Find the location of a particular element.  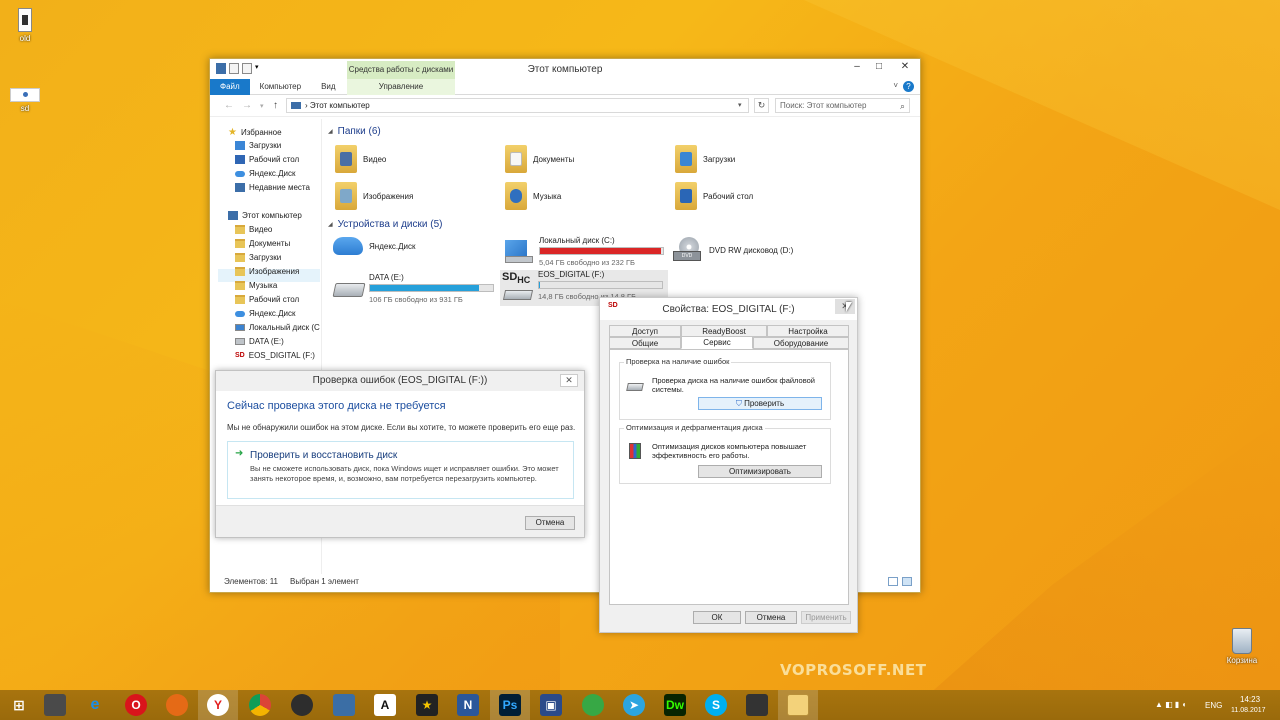

nav-item-video: Видео is located at coordinates (253, 229).